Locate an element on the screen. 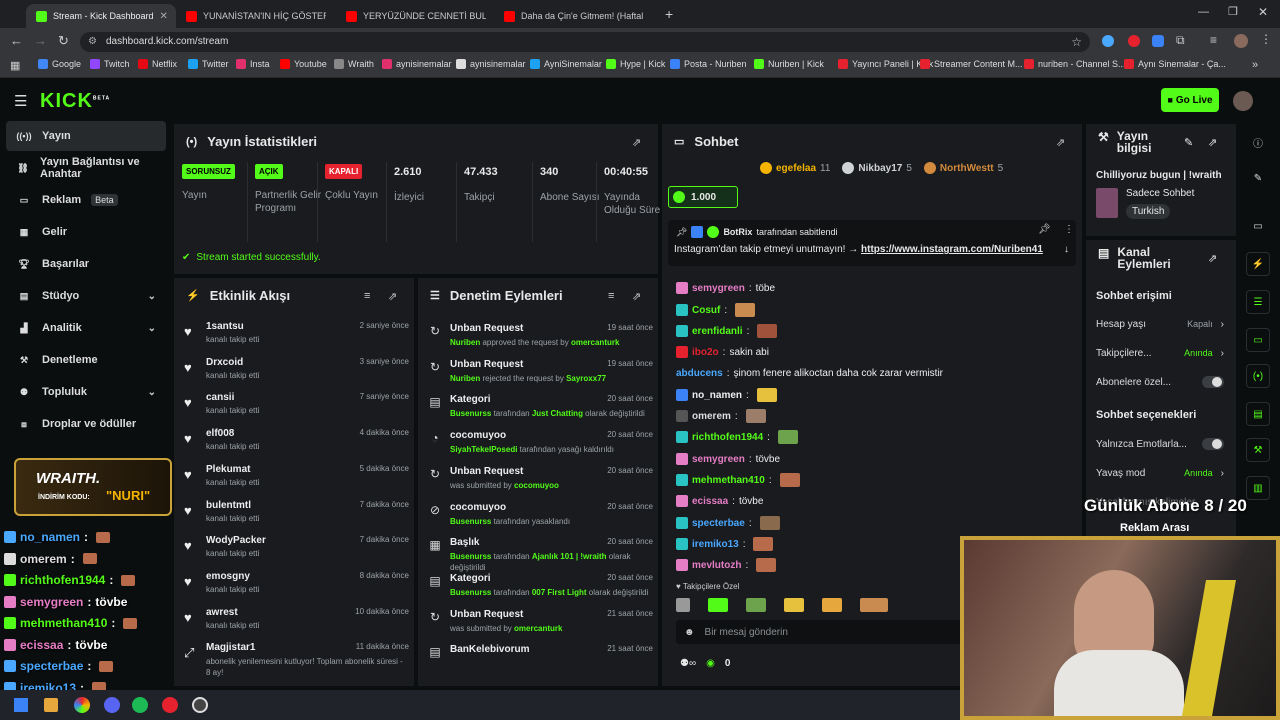  activity-user: cansii is located at coordinates (220, 397).